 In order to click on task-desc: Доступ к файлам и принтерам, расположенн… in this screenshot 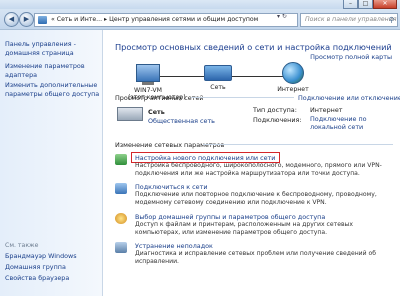, I will do `click(244, 228)`.